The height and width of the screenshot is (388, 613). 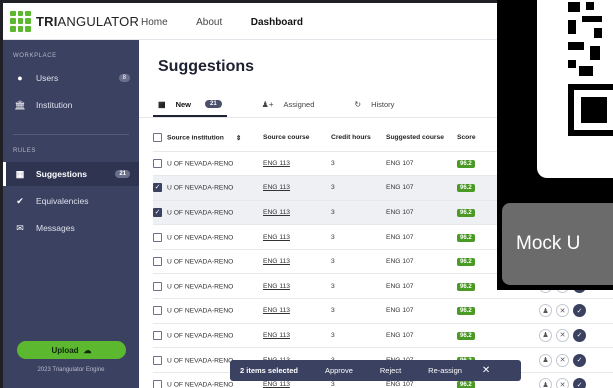 What do you see at coordinates (122, 174) in the screenshot?
I see `suggestions-count-badge: 21` at bounding box center [122, 174].